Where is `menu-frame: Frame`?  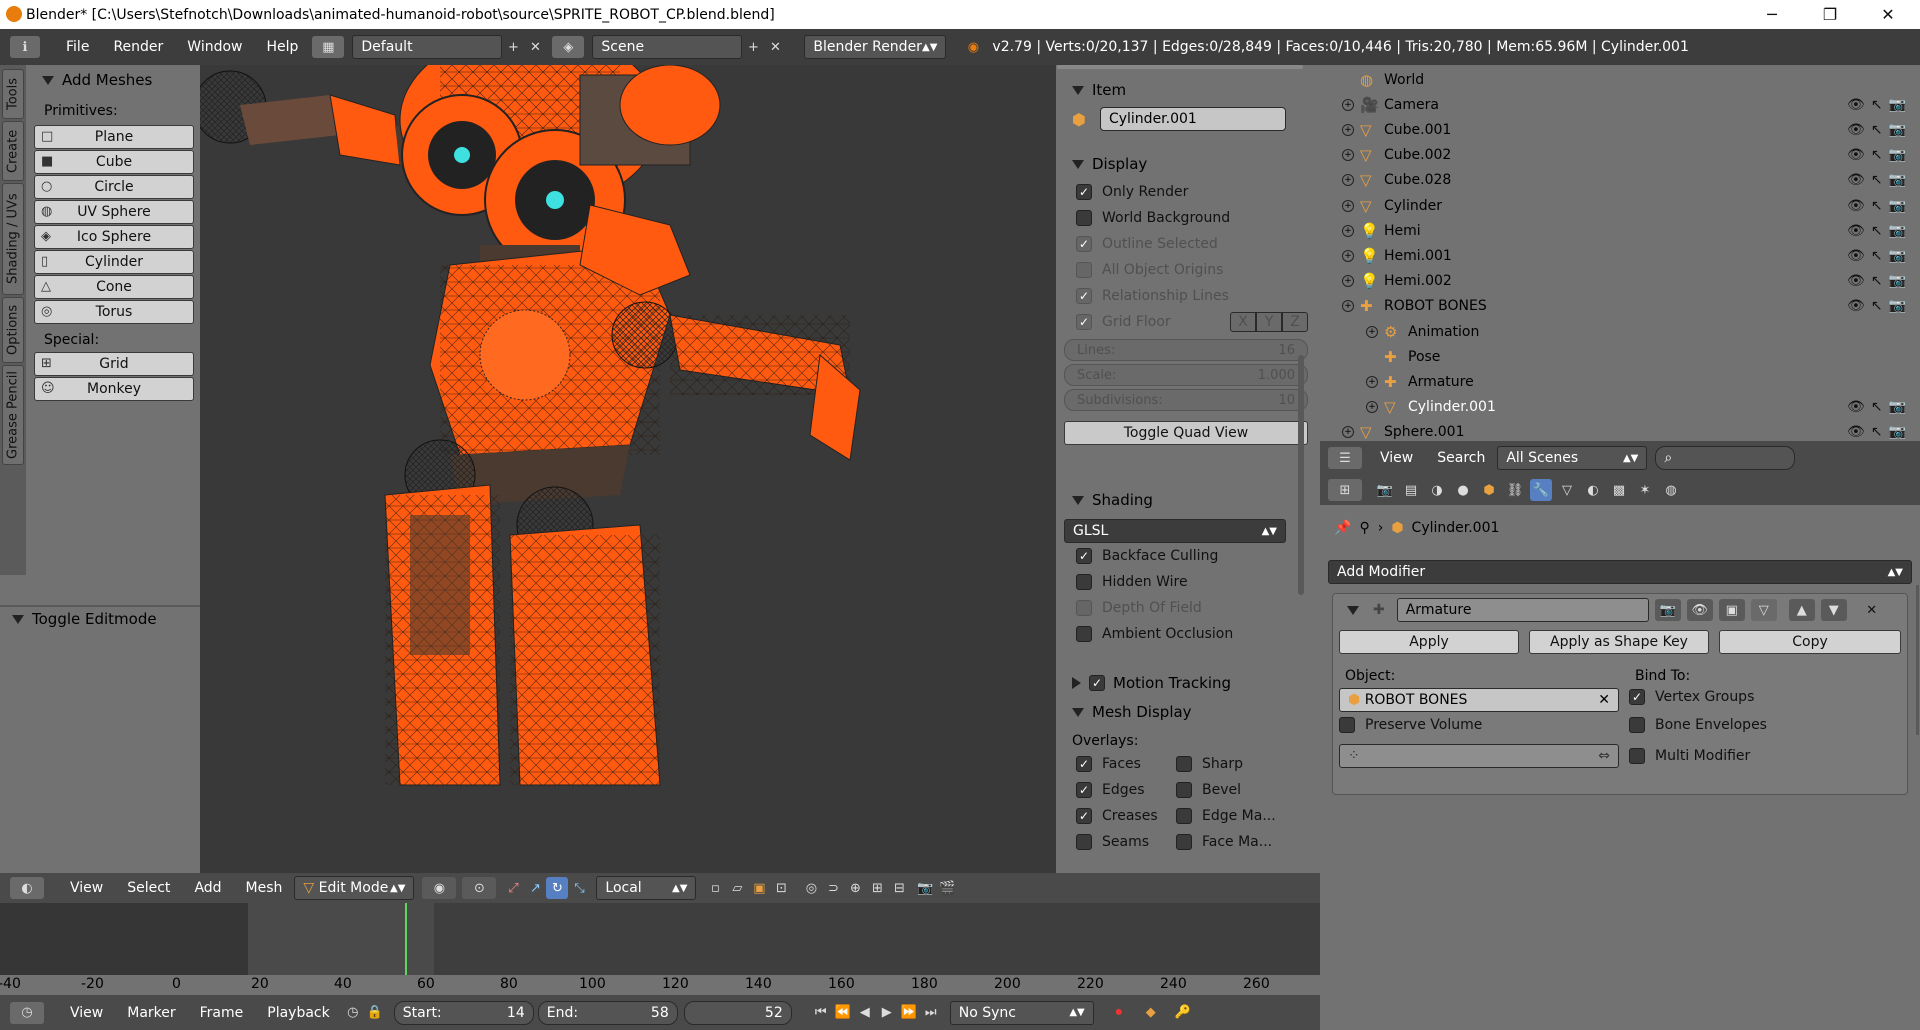
menu-frame: Frame is located at coordinates (222, 1013).